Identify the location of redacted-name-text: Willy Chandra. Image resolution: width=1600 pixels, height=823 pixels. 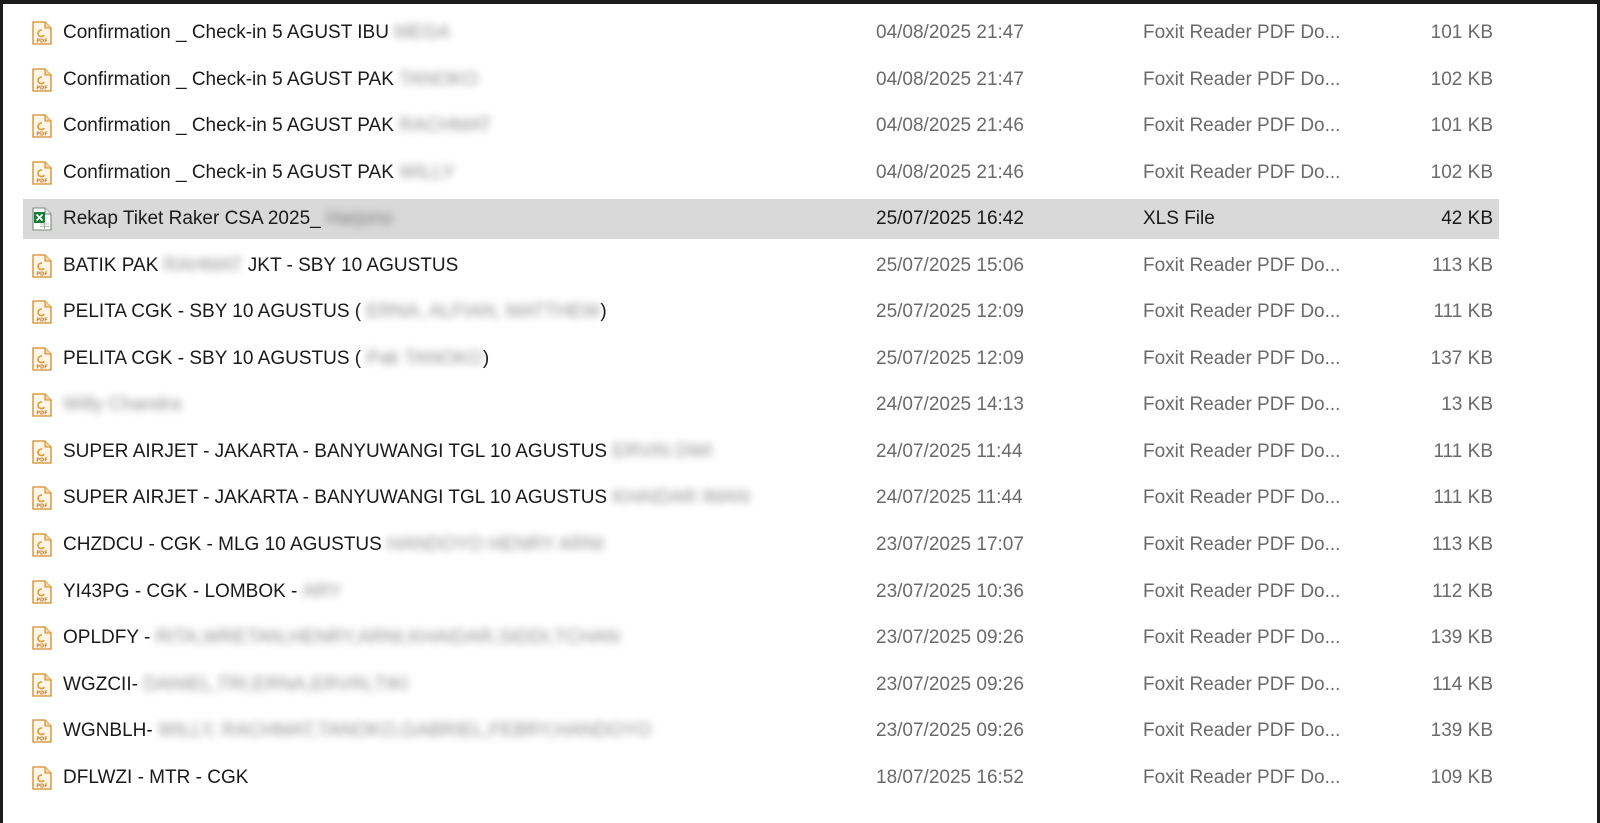
(122, 405).